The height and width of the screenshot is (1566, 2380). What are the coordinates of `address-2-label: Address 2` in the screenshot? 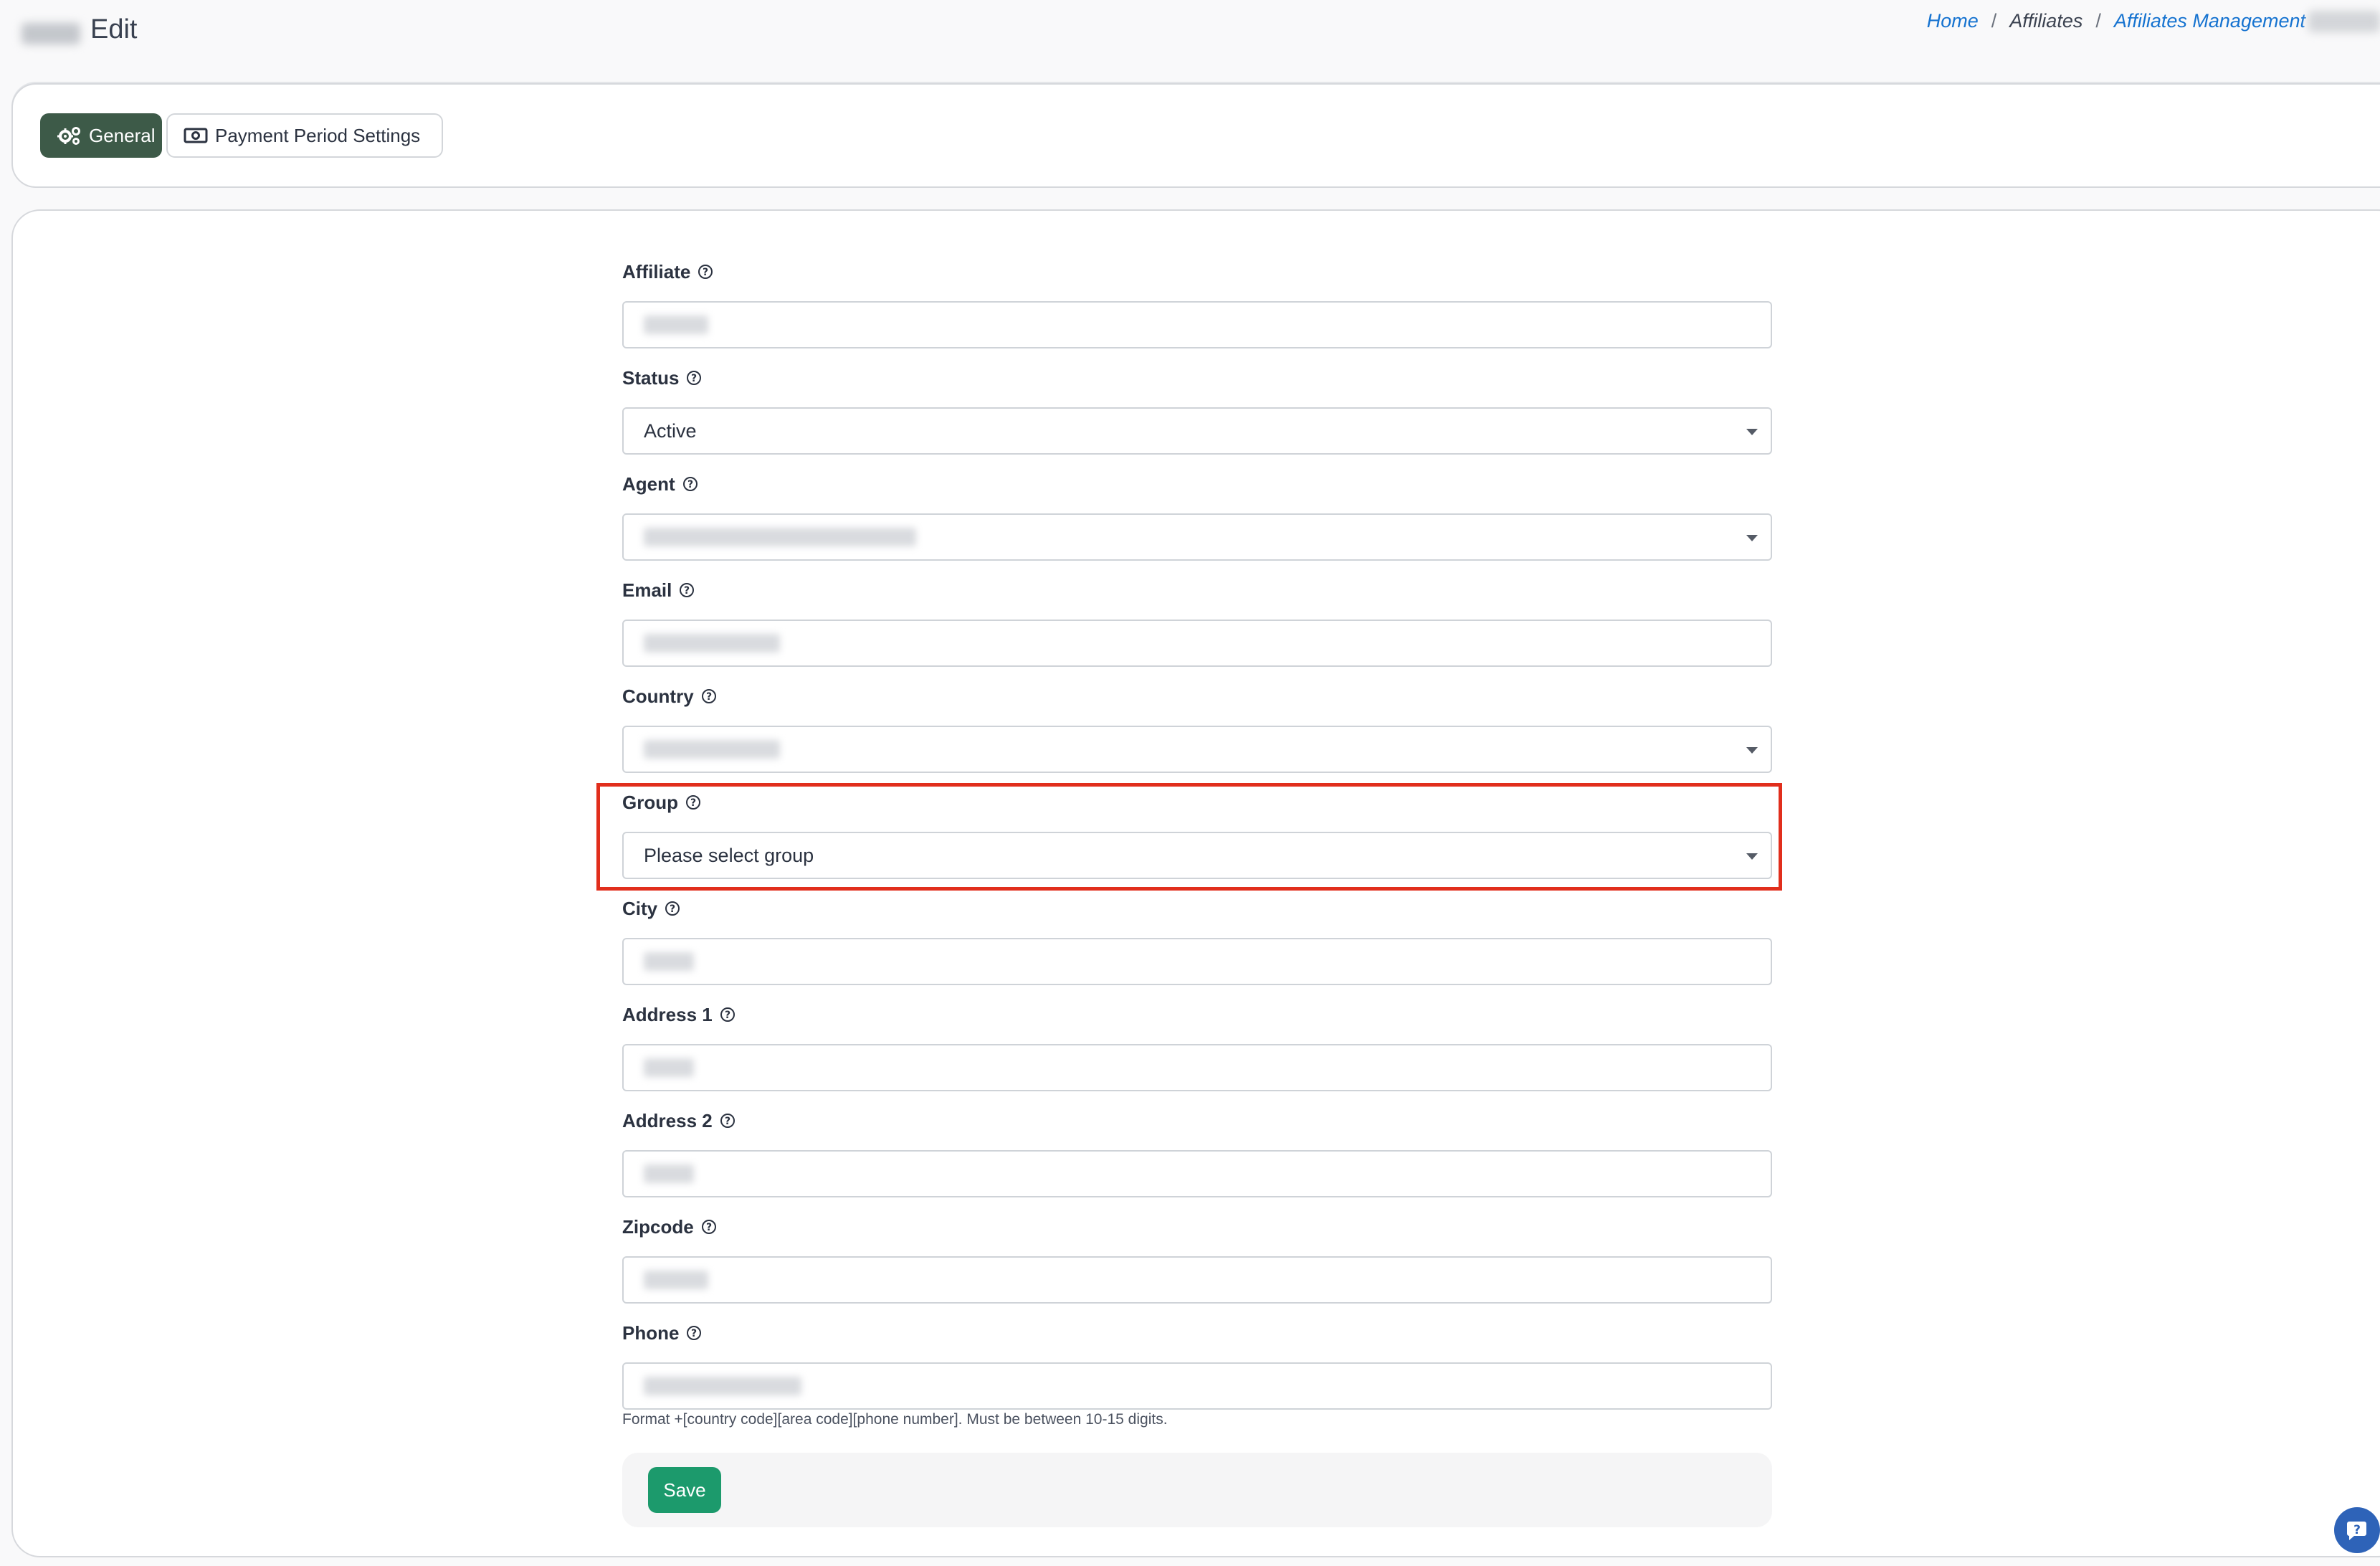 It's located at (667, 1120).